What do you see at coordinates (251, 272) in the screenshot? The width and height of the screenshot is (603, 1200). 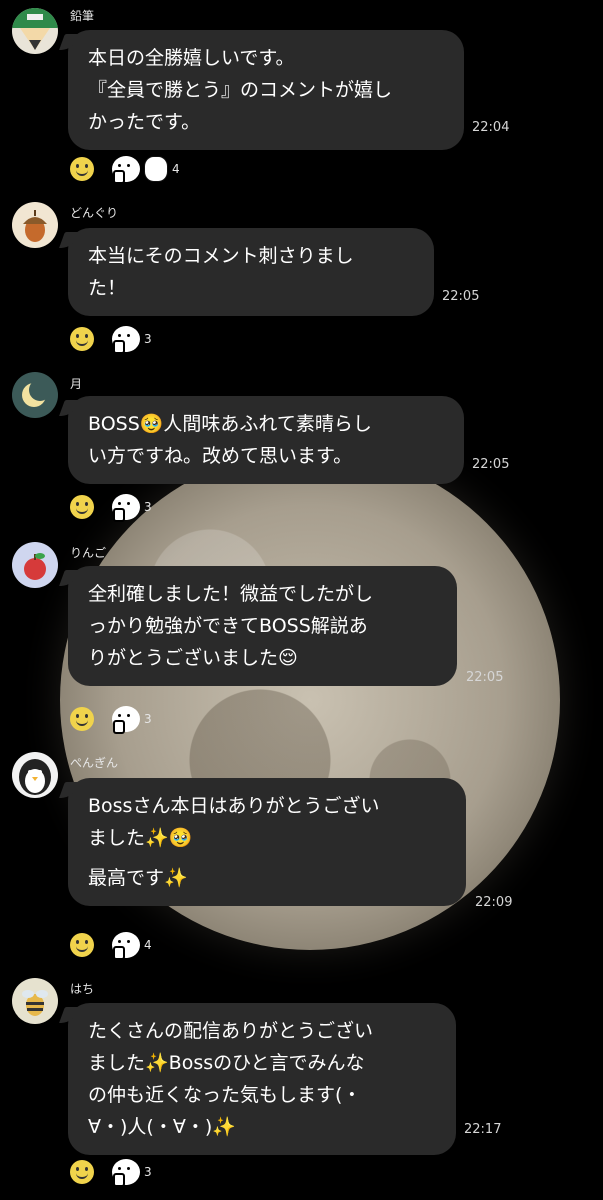 I see `message-bubble: 本当にそのコメント刺さりまし た！` at bounding box center [251, 272].